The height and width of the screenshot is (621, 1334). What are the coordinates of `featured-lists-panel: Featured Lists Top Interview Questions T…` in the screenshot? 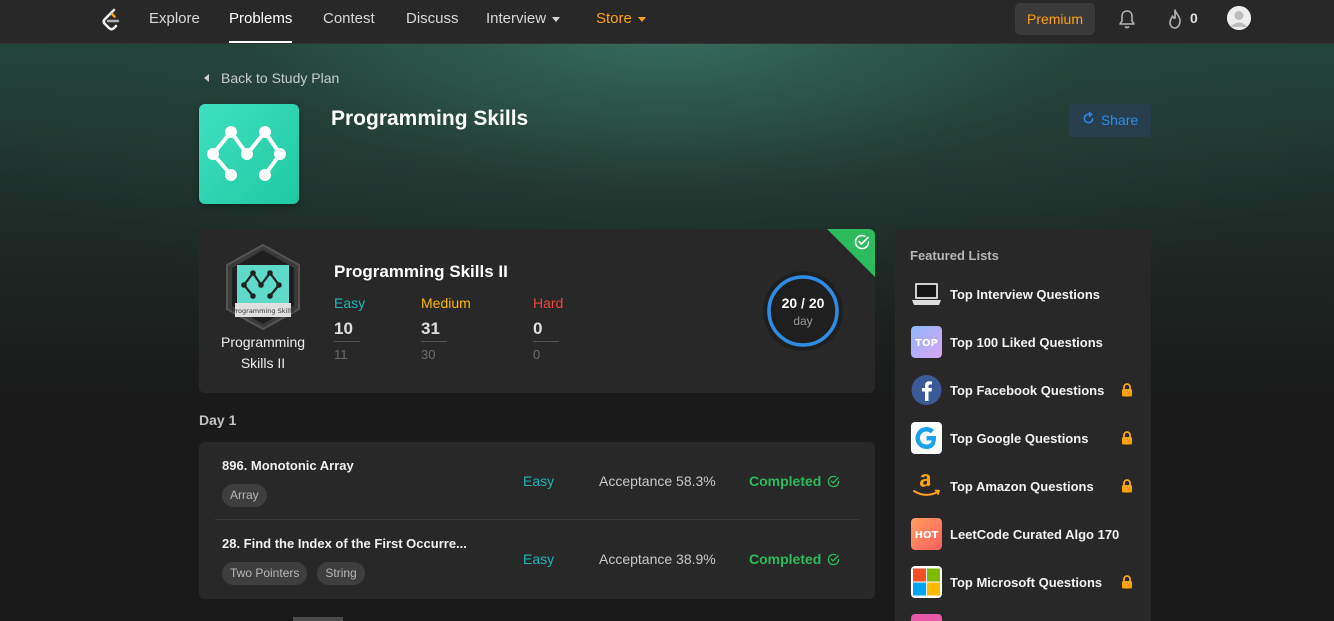 It's located at (1023, 425).